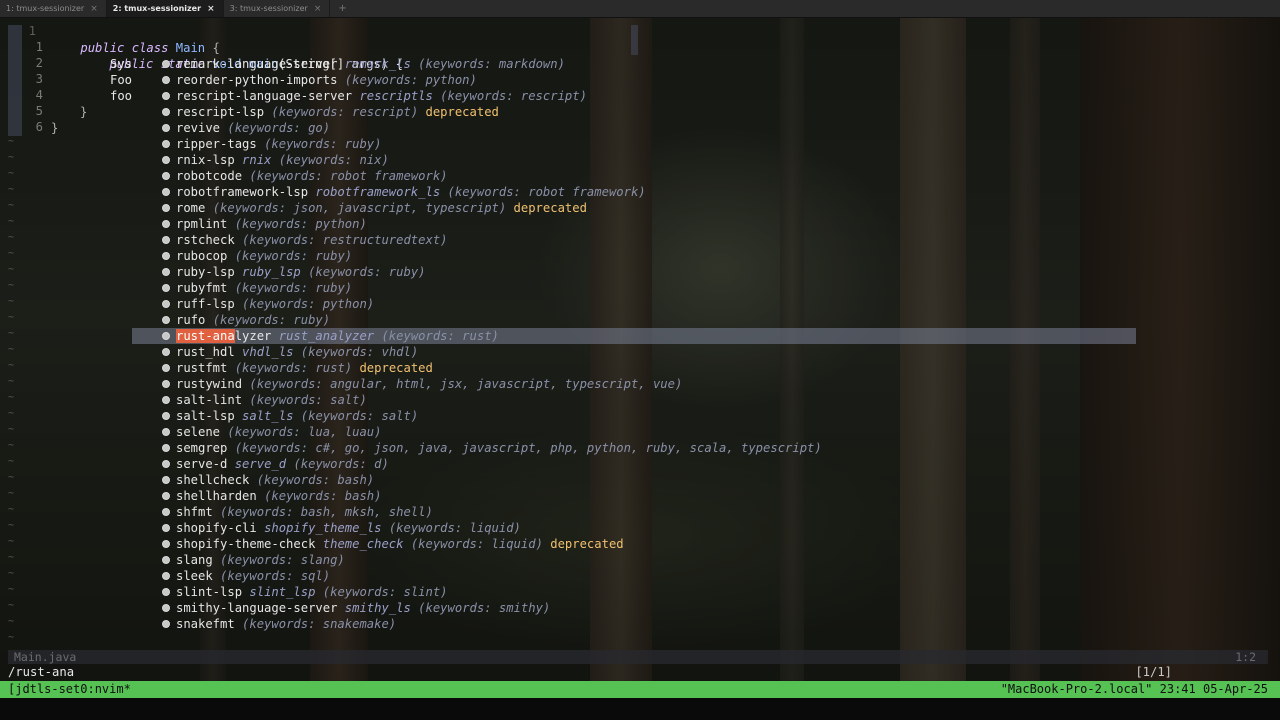  What do you see at coordinates (83, 112) in the screenshot?
I see `code-line-5: }` at bounding box center [83, 112].